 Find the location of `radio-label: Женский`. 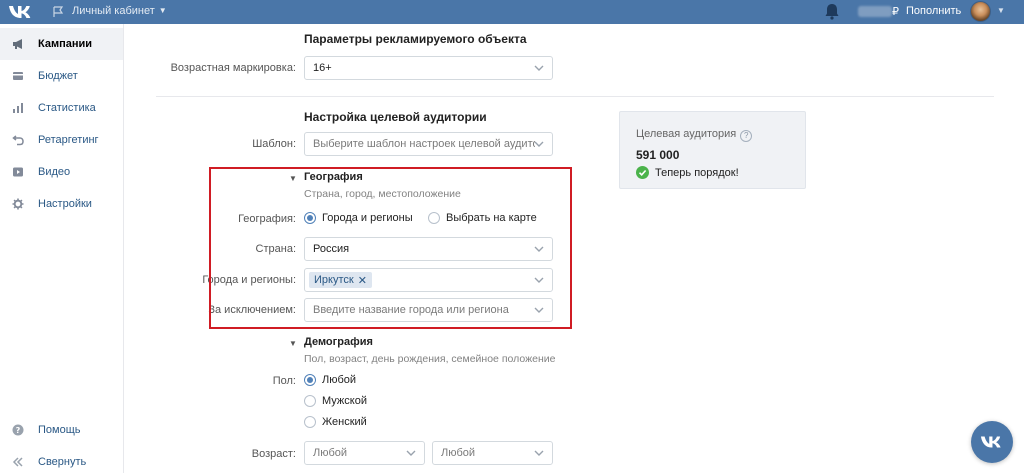

radio-label: Женский is located at coordinates (344, 422).